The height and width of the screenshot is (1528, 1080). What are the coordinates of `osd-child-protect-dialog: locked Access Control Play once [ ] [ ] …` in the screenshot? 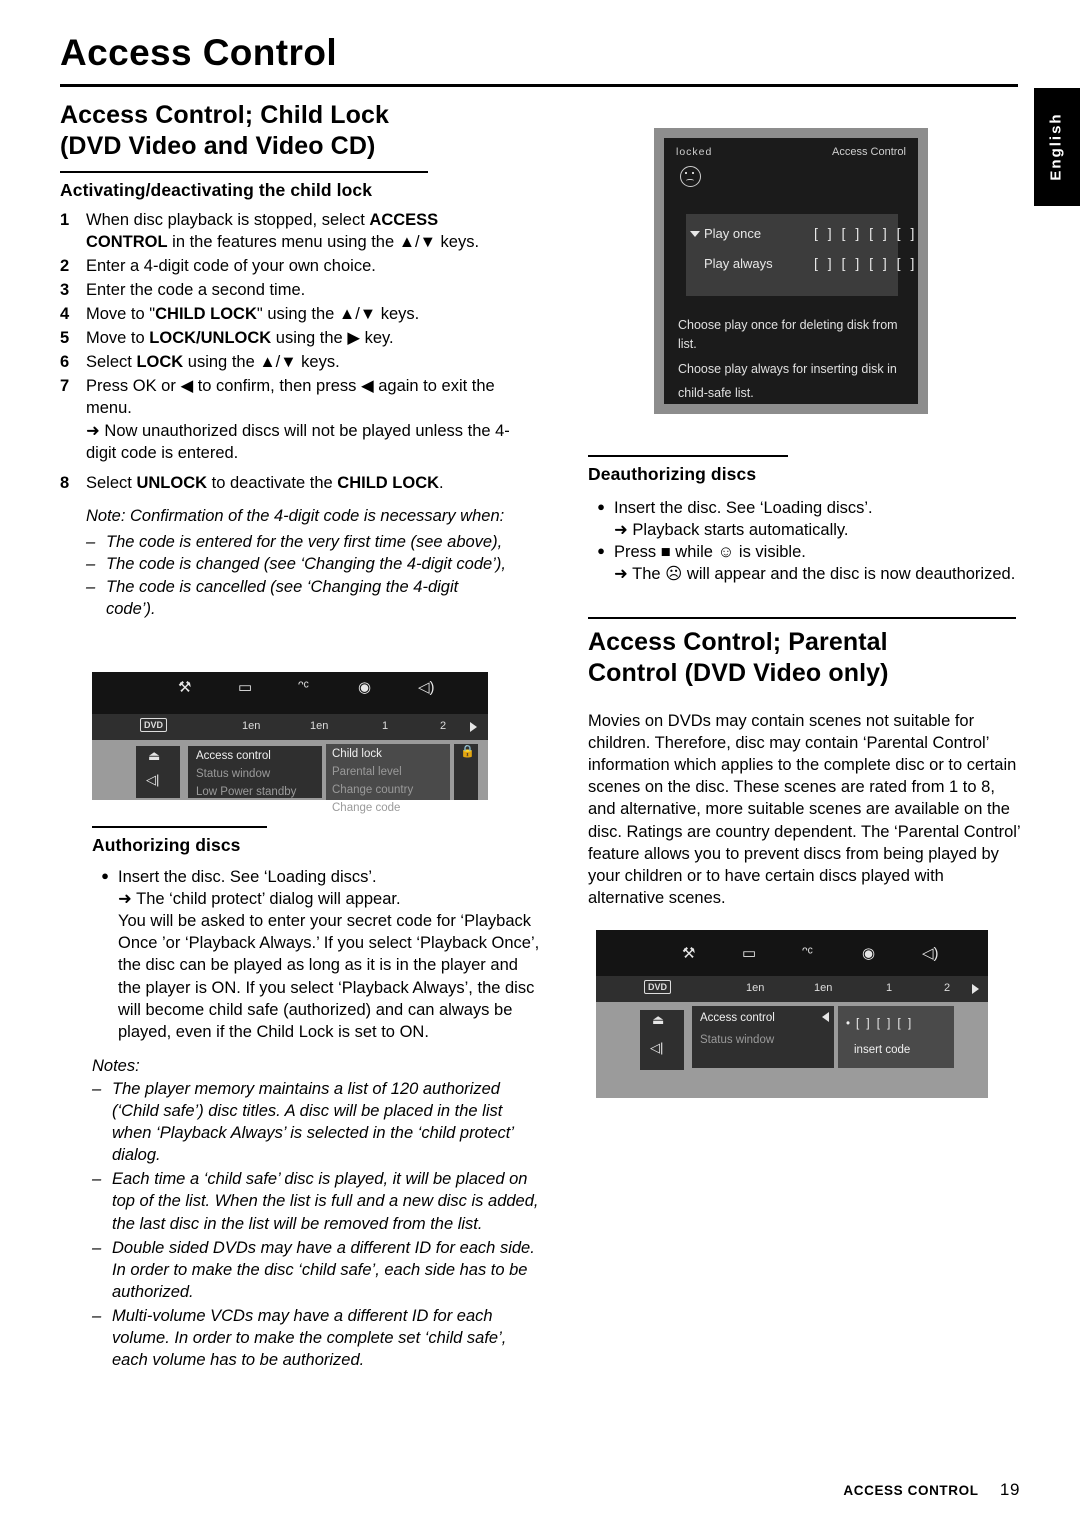 It's located at (791, 271).